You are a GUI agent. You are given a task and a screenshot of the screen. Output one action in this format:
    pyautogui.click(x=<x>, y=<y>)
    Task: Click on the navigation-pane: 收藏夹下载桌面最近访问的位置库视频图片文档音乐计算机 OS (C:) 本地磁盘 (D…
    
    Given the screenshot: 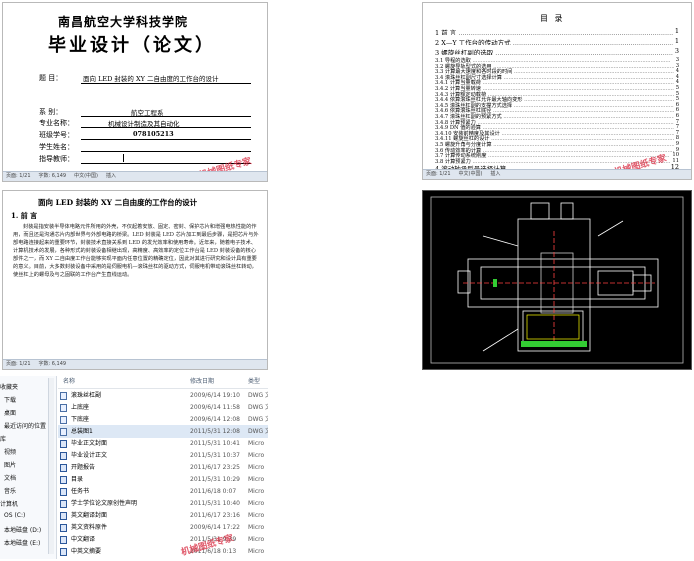 What is the action you would take?
    pyautogui.click(x=28, y=467)
    